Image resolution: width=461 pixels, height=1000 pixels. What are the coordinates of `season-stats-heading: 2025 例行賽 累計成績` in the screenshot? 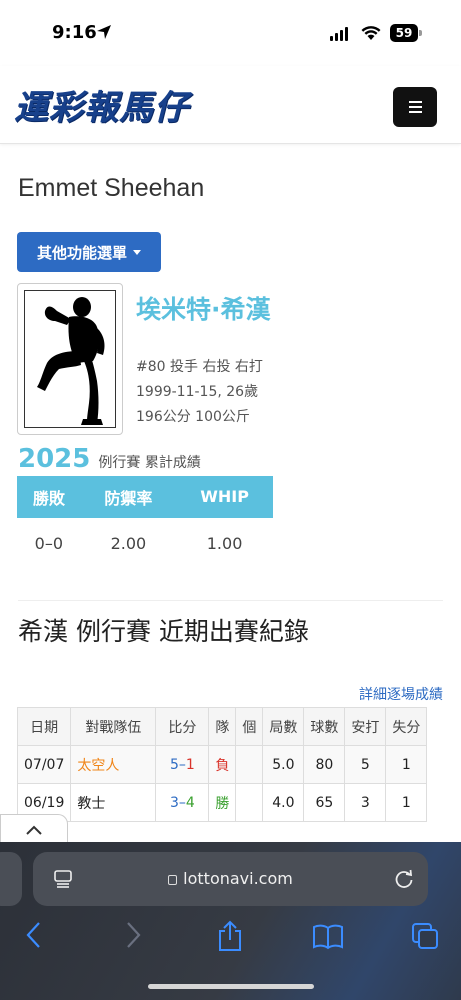 It's located at (109, 459).